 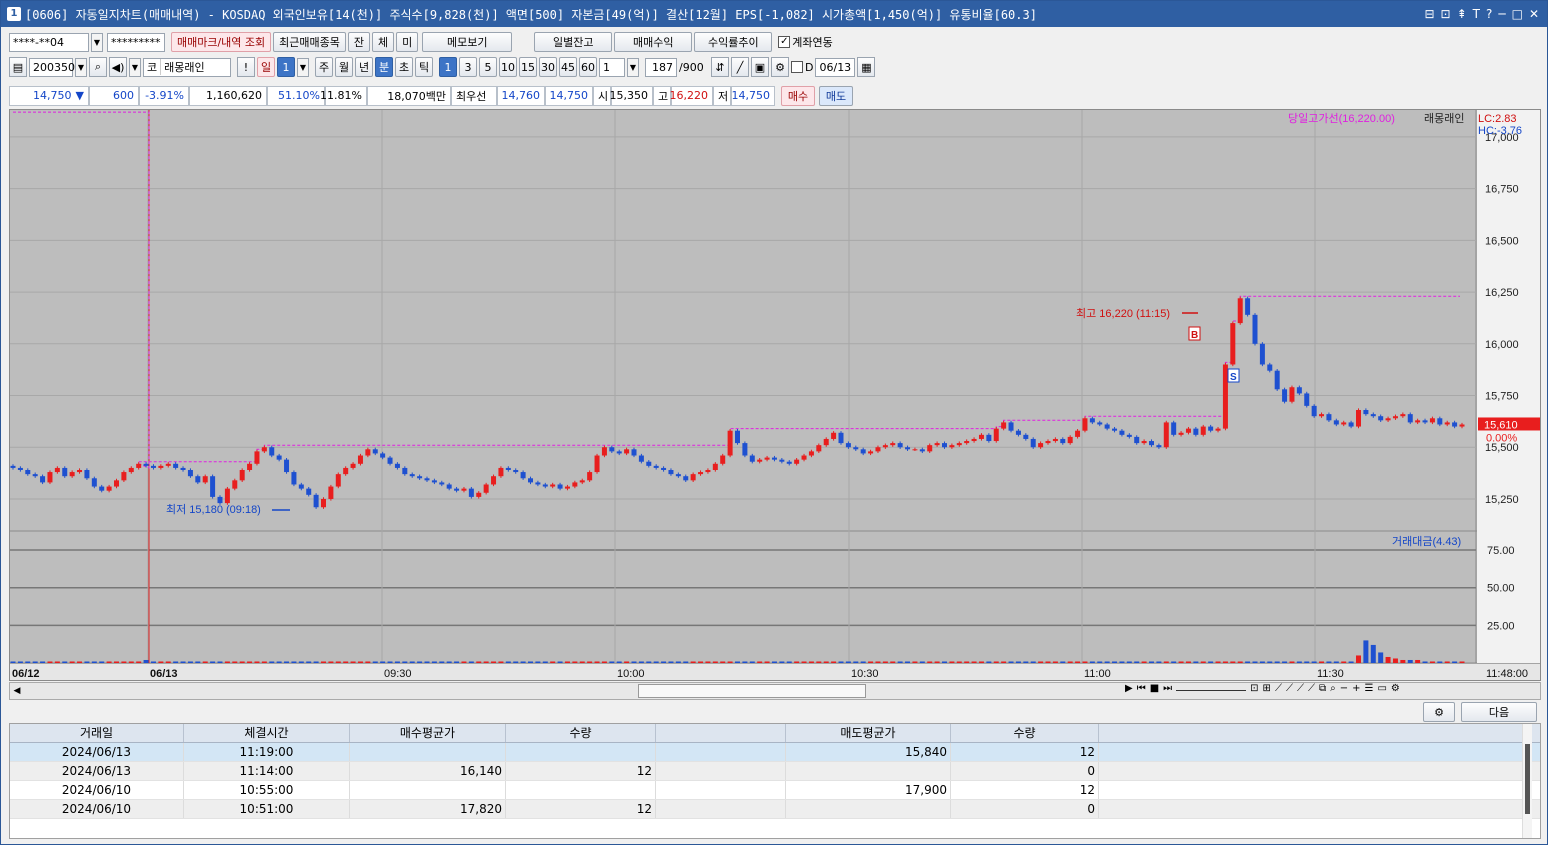 What do you see at coordinates (1534, 14) in the screenshot?
I see `close-icon: ✕` at bounding box center [1534, 14].